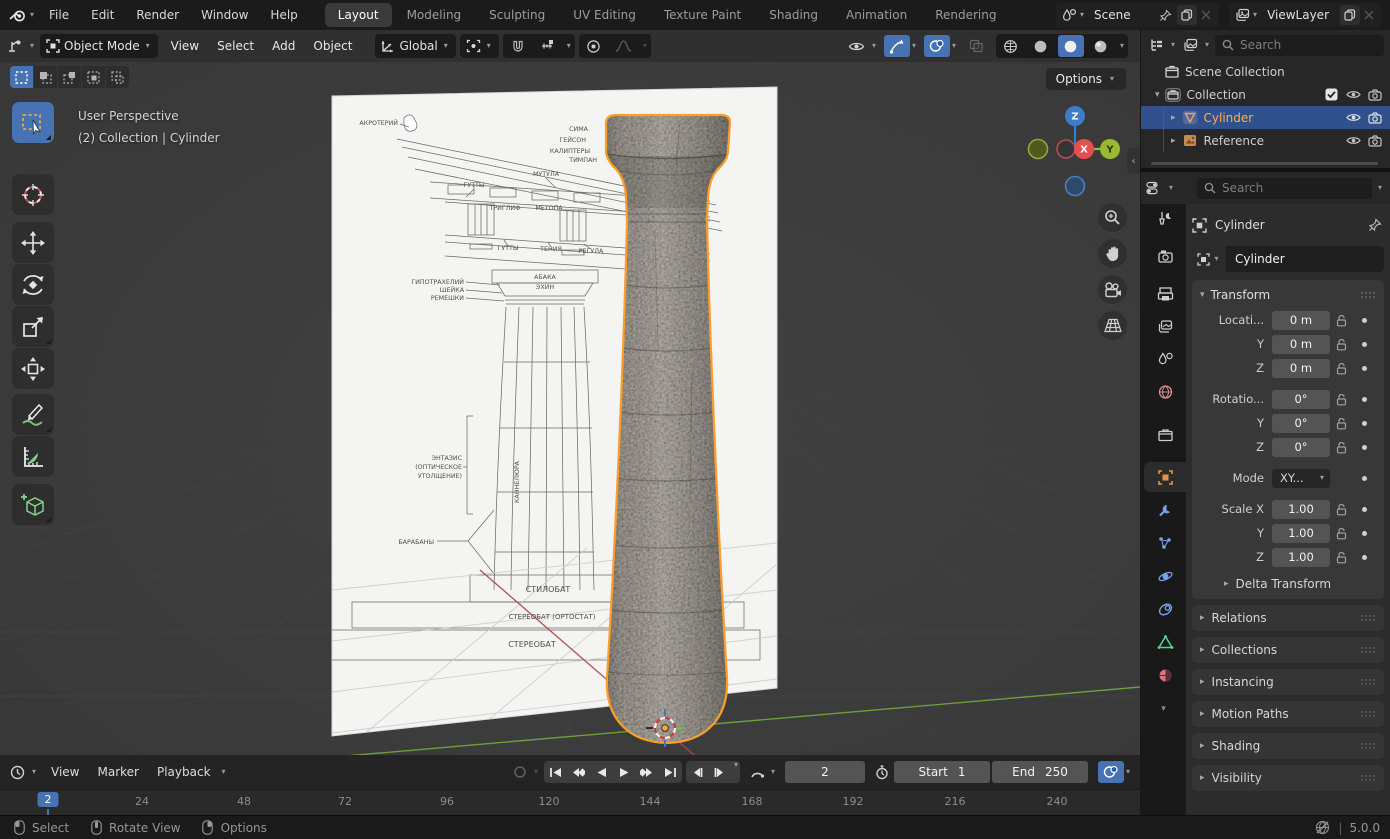 The height and width of the screenshot is (839, 1390). What do you see at coordinates (896, 46) in the screenshot?
I see `show-gizmo-toggle` at bounding box center [896, 46].